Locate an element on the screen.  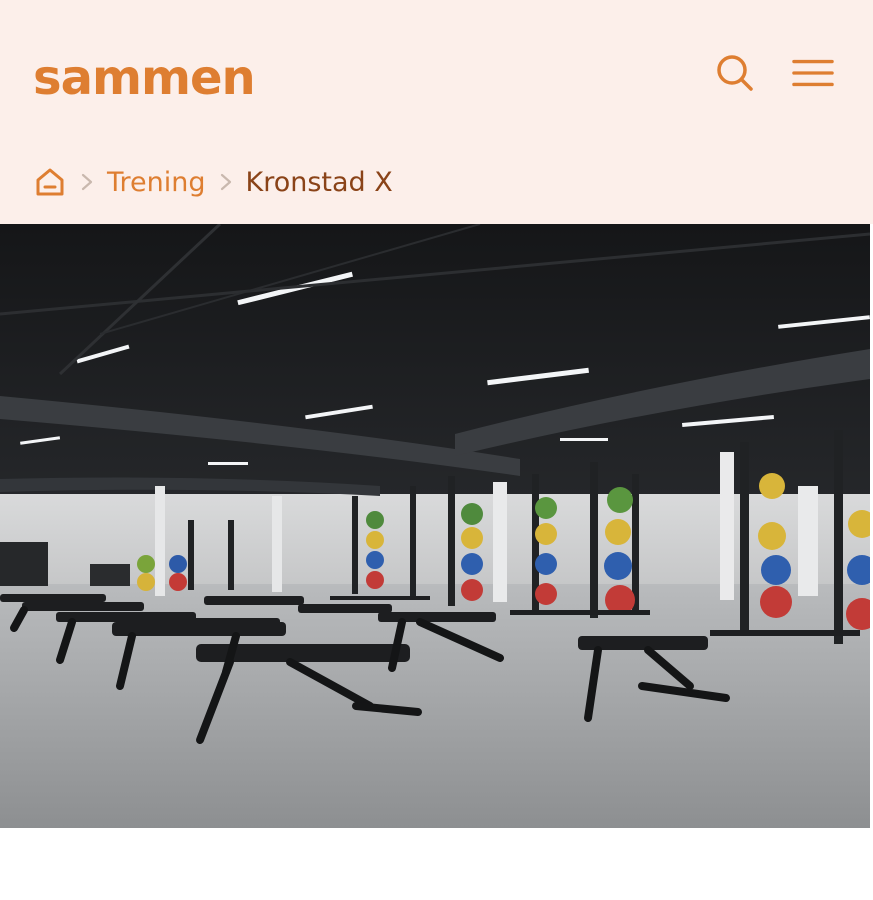
search-icon is located at coordinates (735, 73).